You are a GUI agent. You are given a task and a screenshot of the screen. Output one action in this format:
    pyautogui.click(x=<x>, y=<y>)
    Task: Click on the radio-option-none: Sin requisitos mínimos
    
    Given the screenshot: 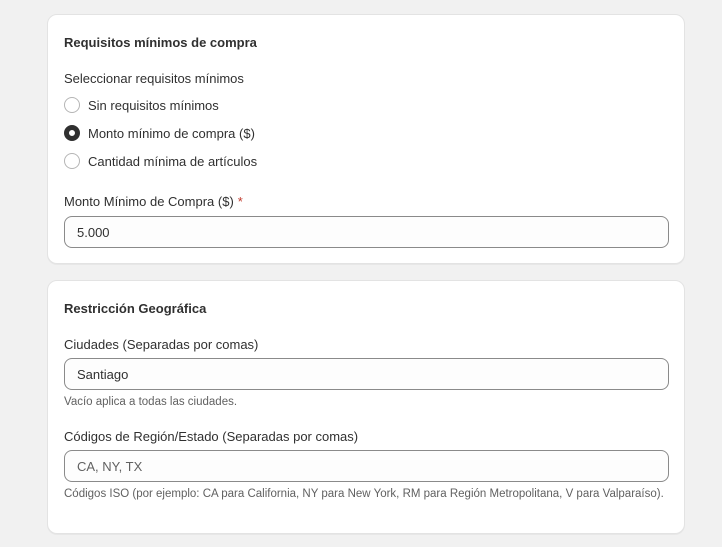 What is the action you would take?
    pyautogui.click(x=141, y=105)
    